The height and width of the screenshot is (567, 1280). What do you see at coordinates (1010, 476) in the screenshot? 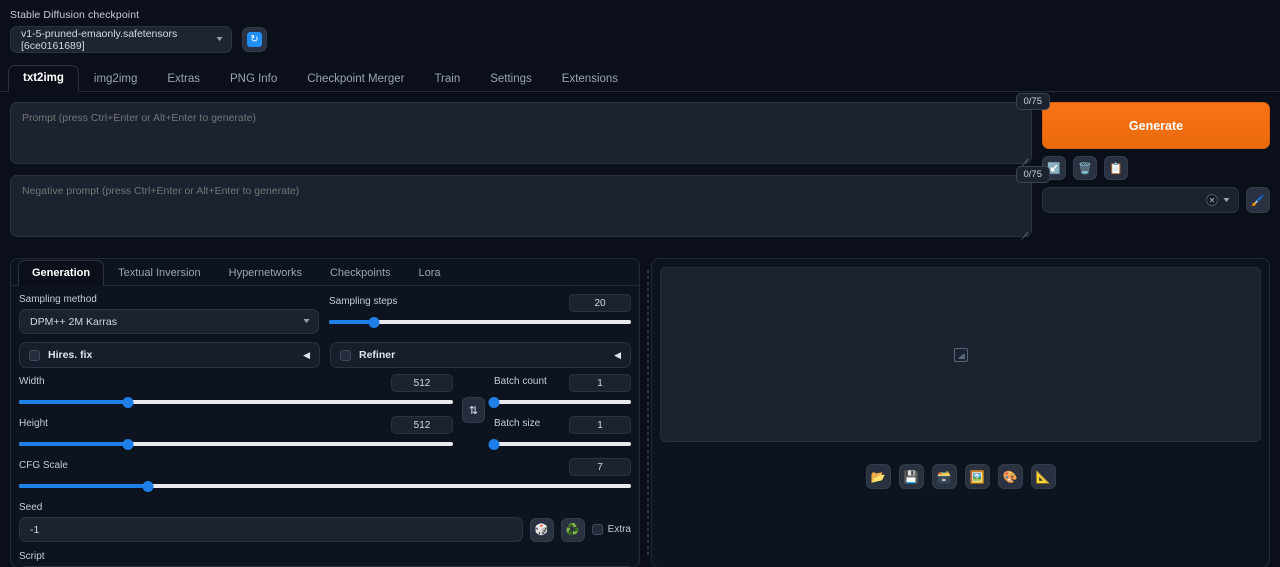
I see `send-to-inpaint-button: 🎨` at bounding box center [1010, 476].